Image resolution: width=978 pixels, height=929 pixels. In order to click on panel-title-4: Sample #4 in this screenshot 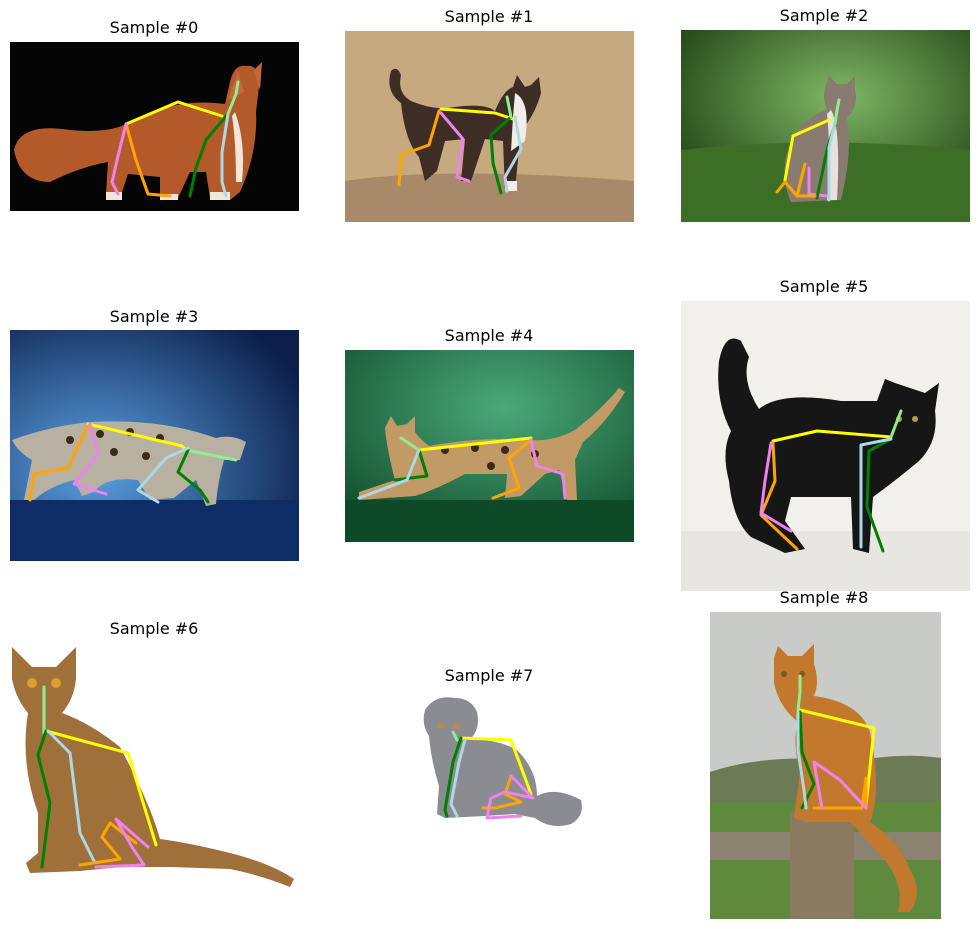, I will do `click(489, 335)`.